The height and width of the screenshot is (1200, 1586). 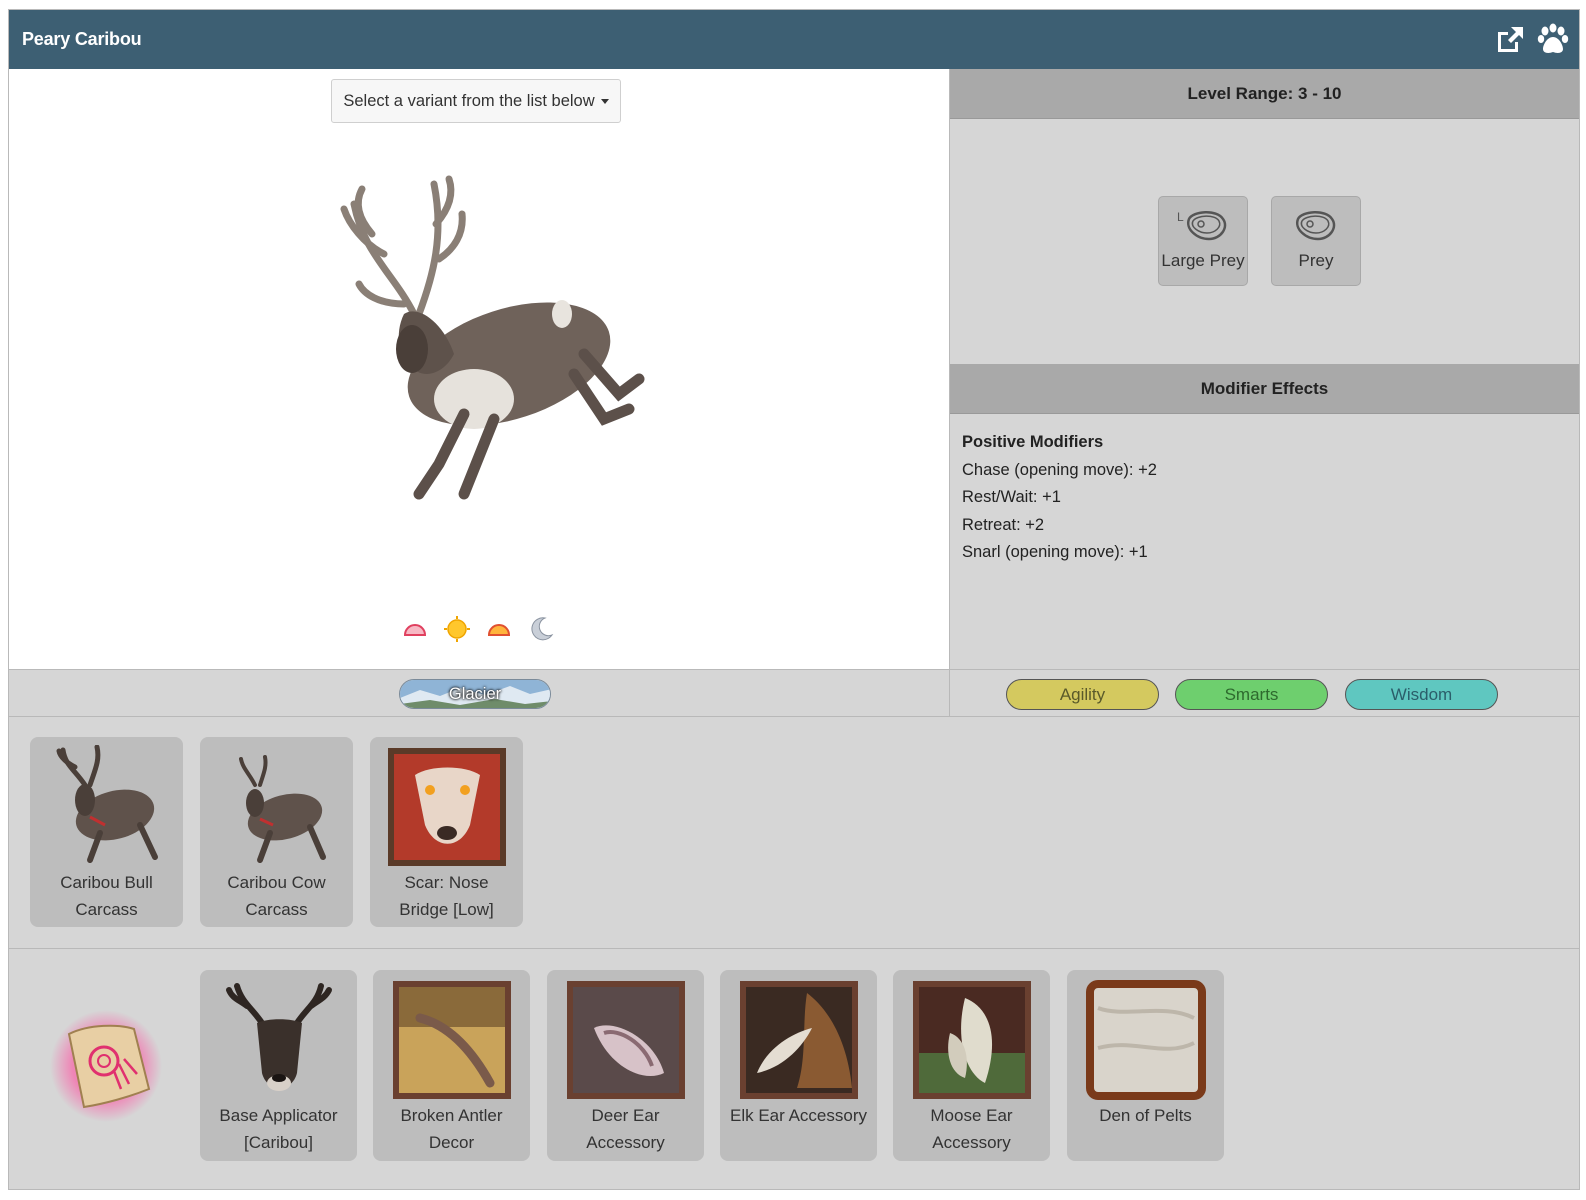 What do you see at coordinates (949, 693) in the screenshot?
I see `stats-divider` at bounding box center [949, 693].